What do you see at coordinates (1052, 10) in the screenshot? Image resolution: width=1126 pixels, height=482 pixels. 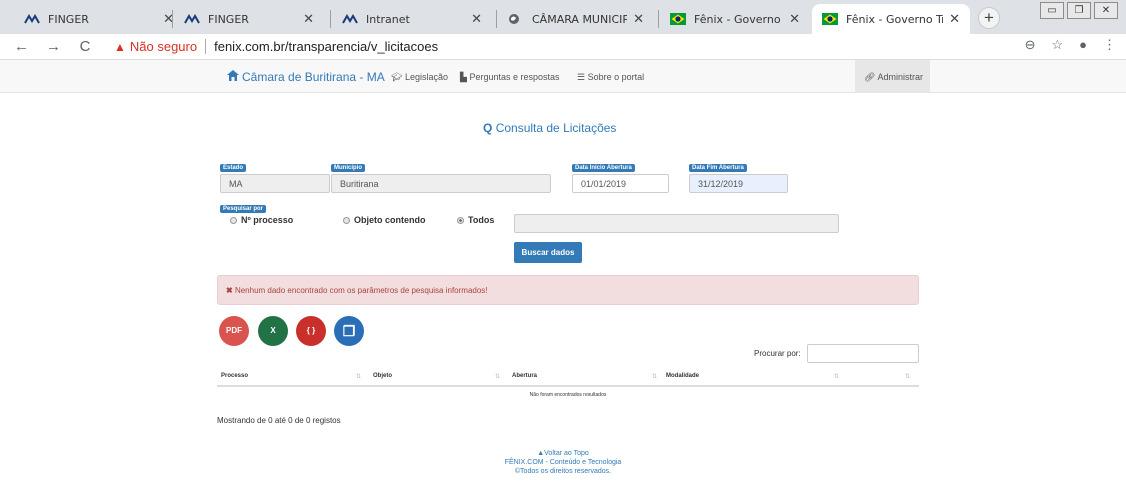 I see `minimize-icon: ▭` at bounding box center [1052, 10].